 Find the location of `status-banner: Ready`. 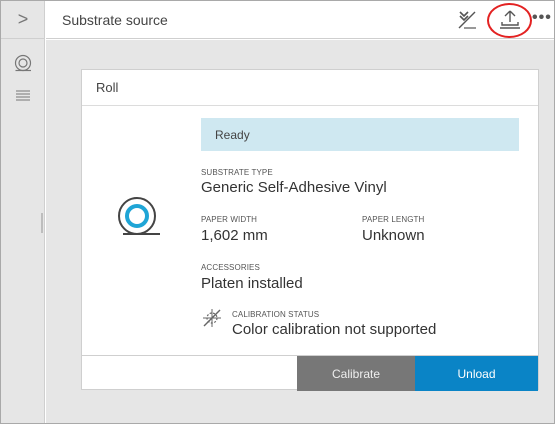

status-banner: Ready is located at coordinates (360, 134).